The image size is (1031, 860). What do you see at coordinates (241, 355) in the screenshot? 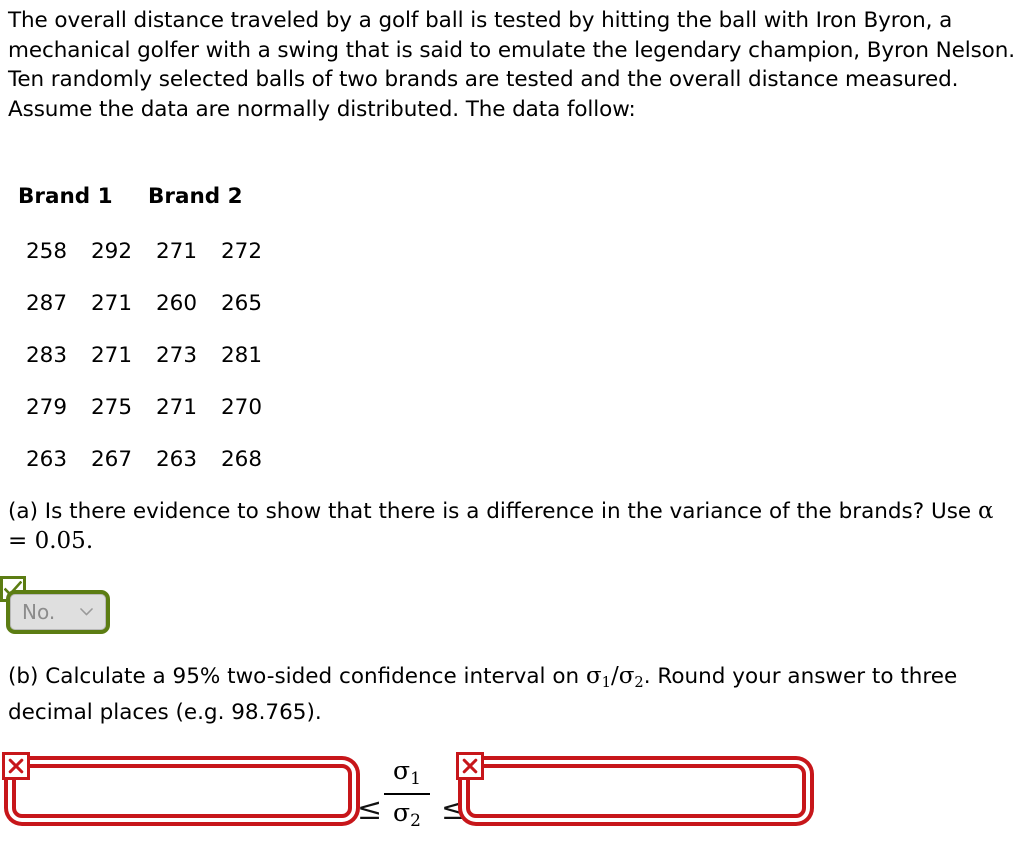
I see `table-cell: 281` at bounding box center [241, 355].